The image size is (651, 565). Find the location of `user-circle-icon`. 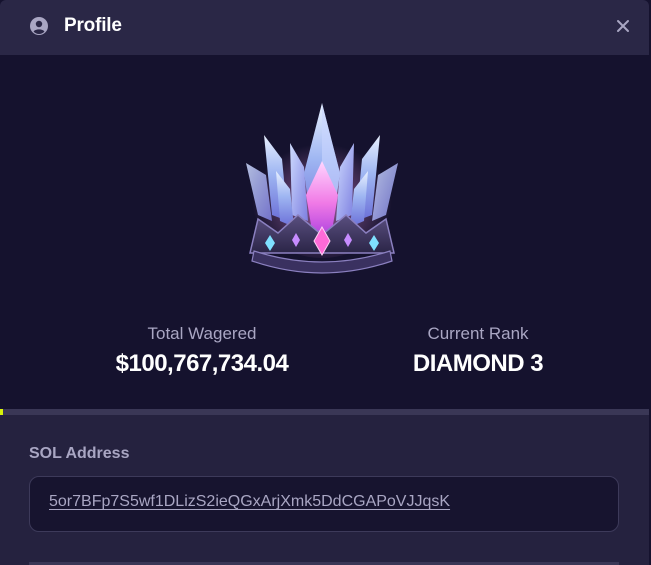

user-circle-icon is located at coordinates (39, 26).